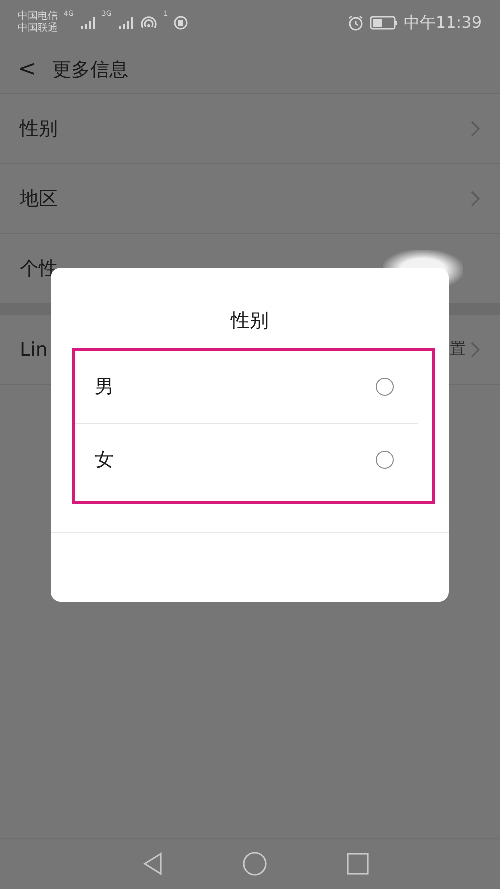  Describe the element at coordinates (27, 69) in the screenshot. I see `back-button: <` at that location.